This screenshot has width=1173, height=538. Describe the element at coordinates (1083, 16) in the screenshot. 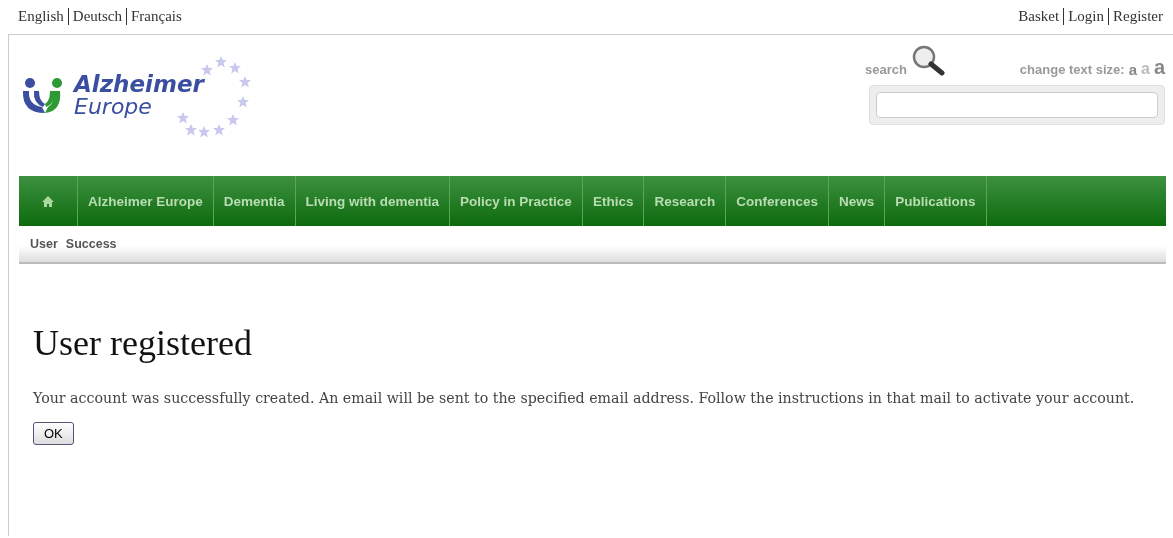

I see `account-link: Login` at that location.